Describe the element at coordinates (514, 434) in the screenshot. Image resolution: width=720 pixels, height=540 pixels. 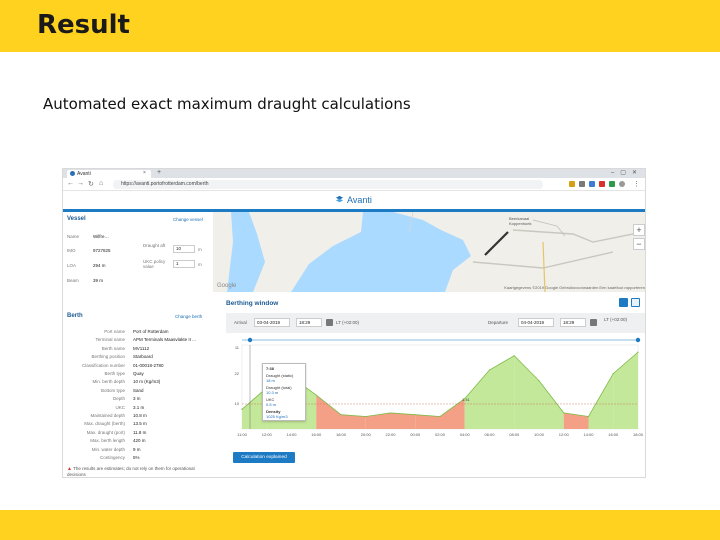
I see `x-tick-label: 08:00` at that location.